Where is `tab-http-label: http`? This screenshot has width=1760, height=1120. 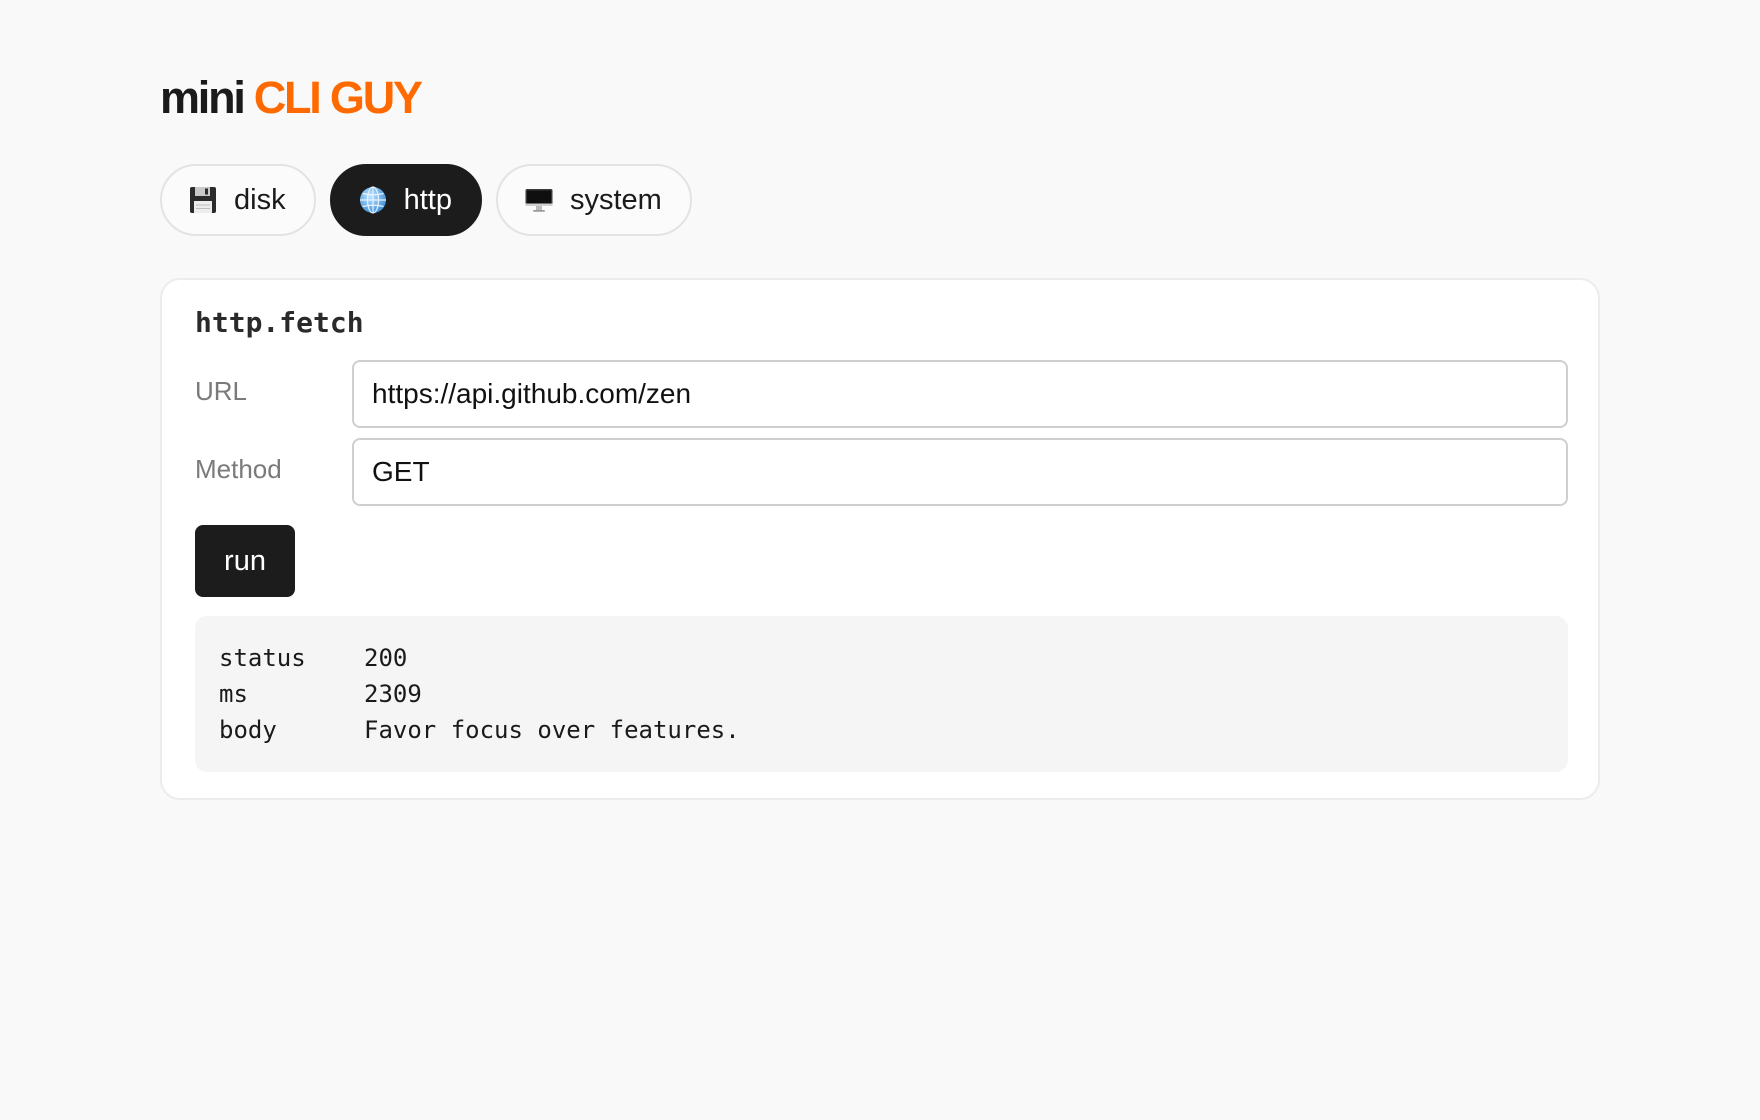 tab-http-label: http is located at coordinates (427, 199).